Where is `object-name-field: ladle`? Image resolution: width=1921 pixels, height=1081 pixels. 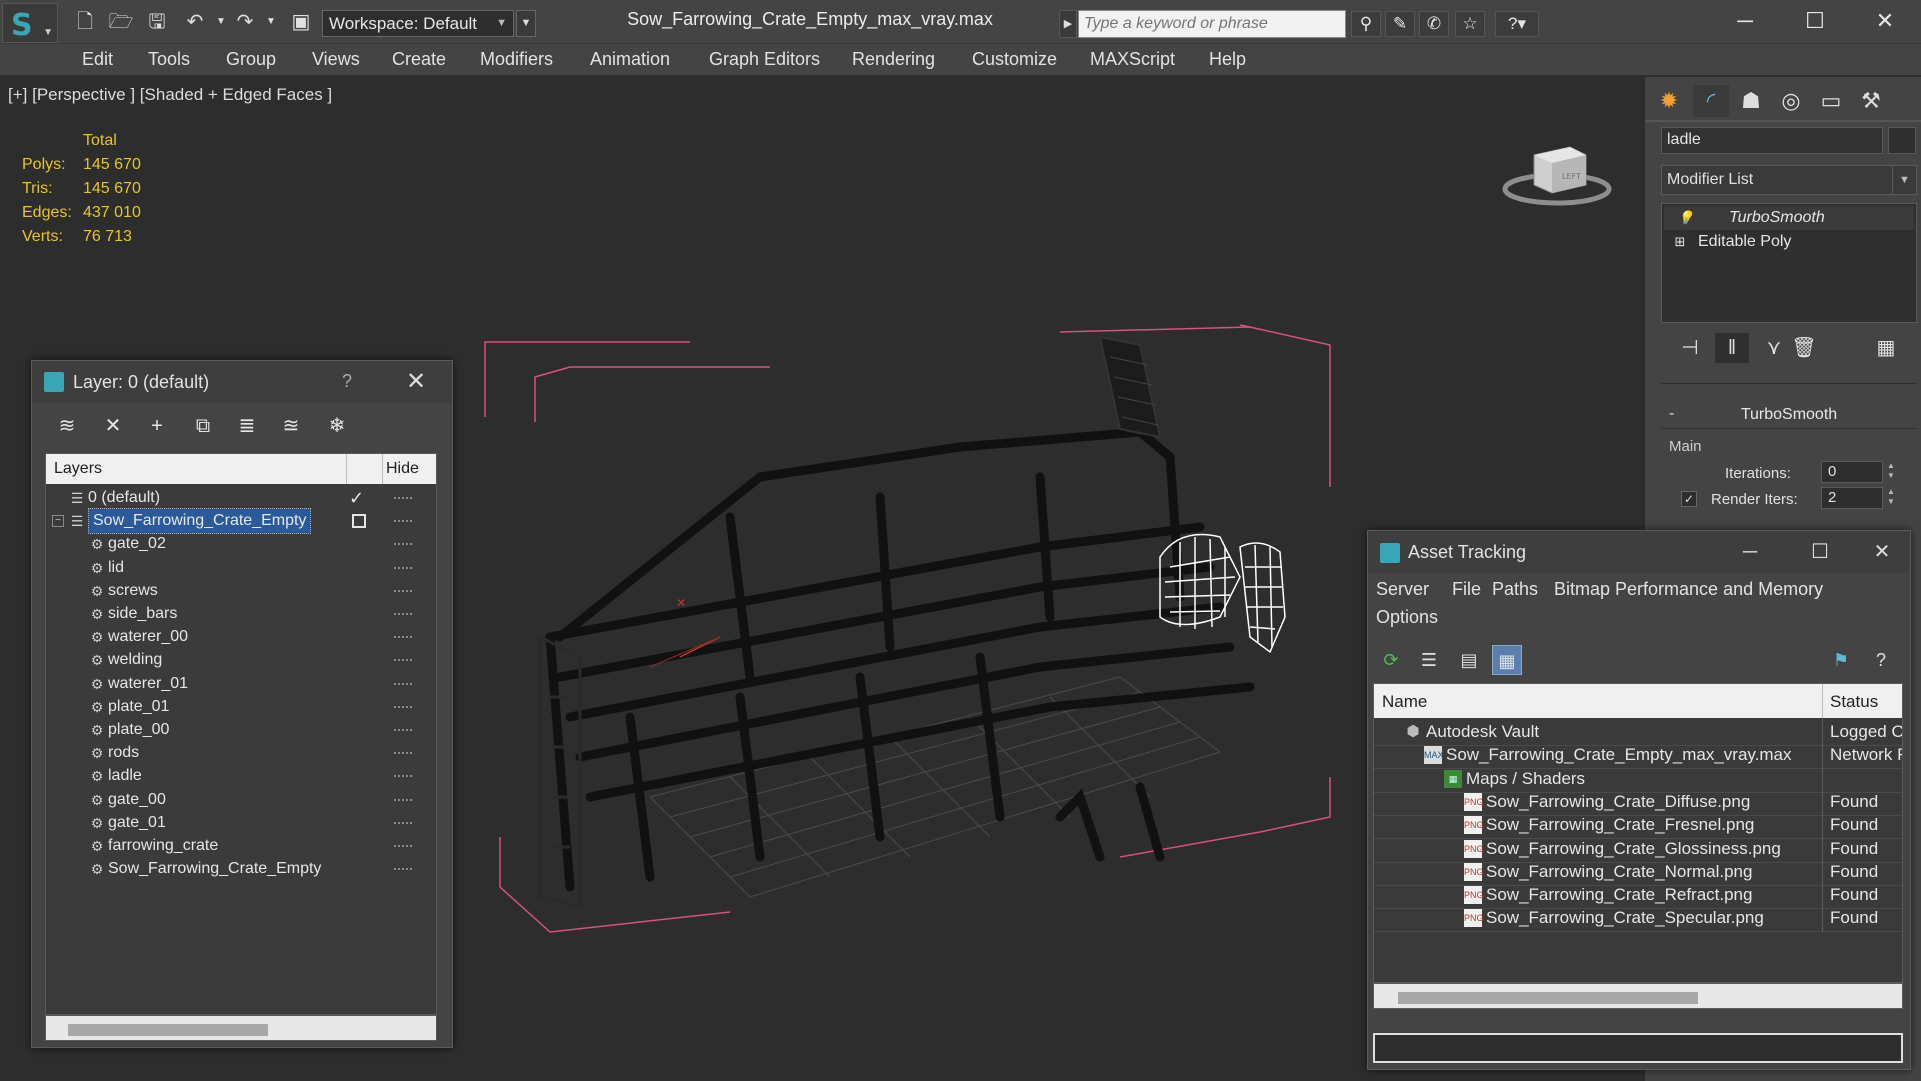
object-name-field: ladle is located at coordinates (1772, 140).